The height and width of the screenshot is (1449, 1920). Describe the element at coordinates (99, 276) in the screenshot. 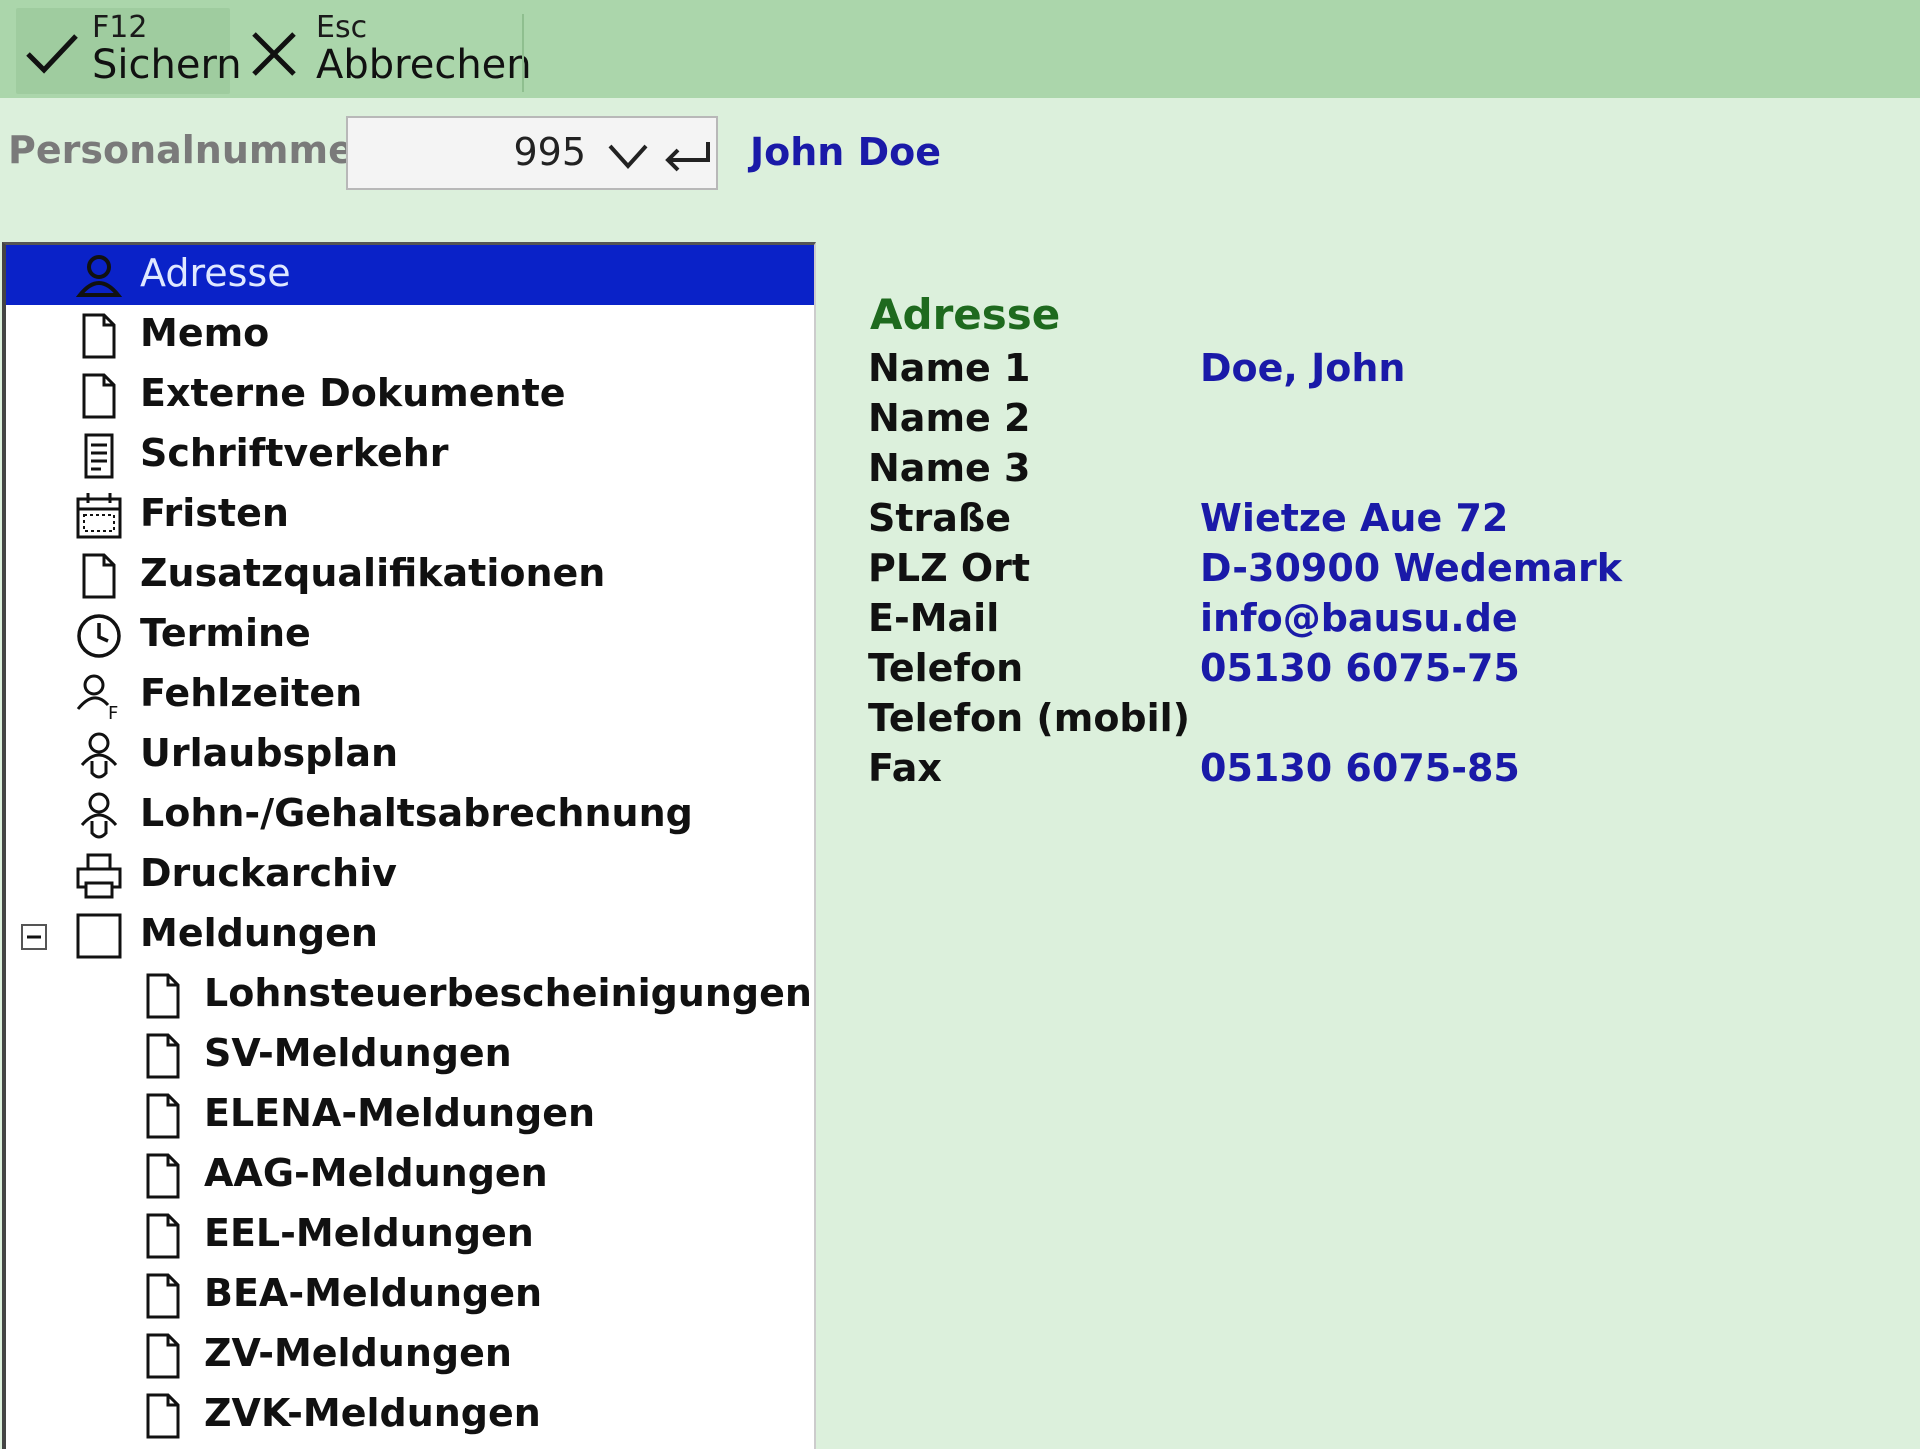

I see `person-icon` at that location.